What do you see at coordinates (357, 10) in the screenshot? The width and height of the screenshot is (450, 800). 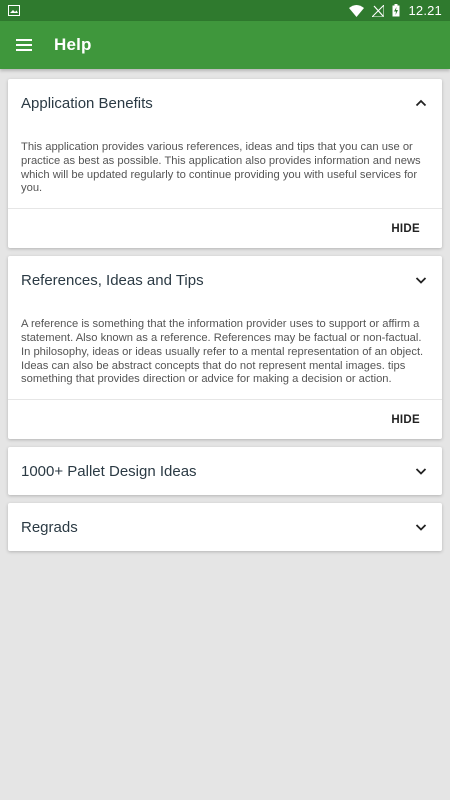 I see `wifi-icon` at bounding box center [357, 10].